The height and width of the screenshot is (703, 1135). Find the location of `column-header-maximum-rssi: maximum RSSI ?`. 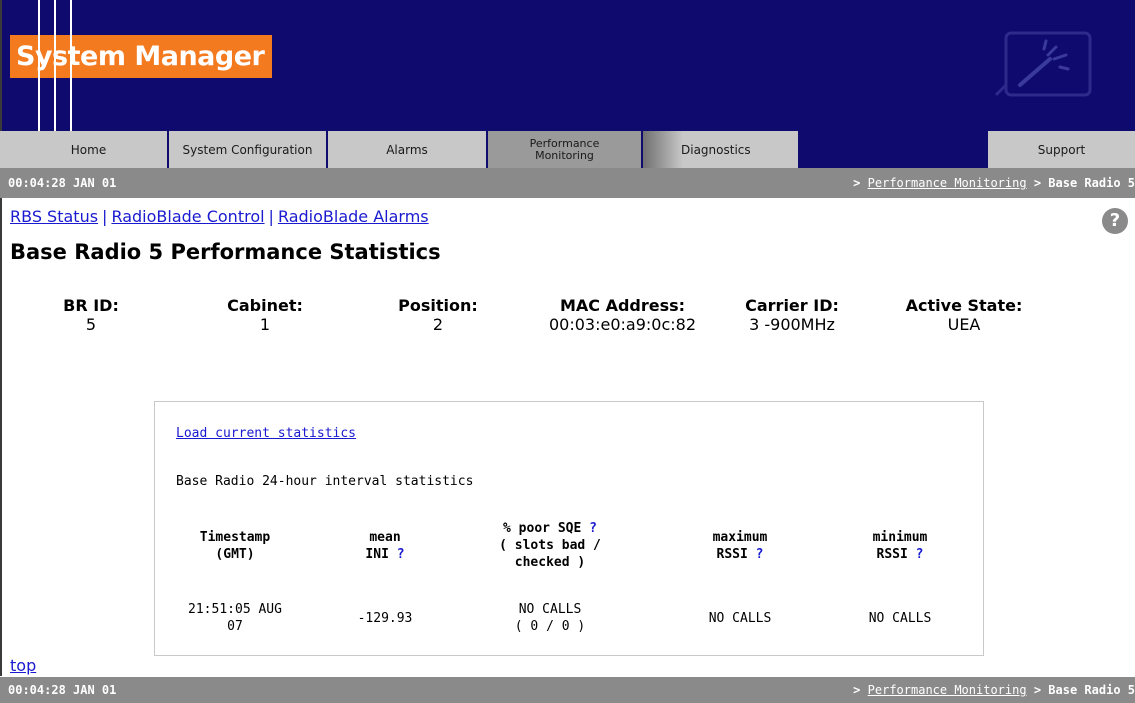

column-header-maximum-rssi: maximum RSSI ? is located at coordinates (740, 546).